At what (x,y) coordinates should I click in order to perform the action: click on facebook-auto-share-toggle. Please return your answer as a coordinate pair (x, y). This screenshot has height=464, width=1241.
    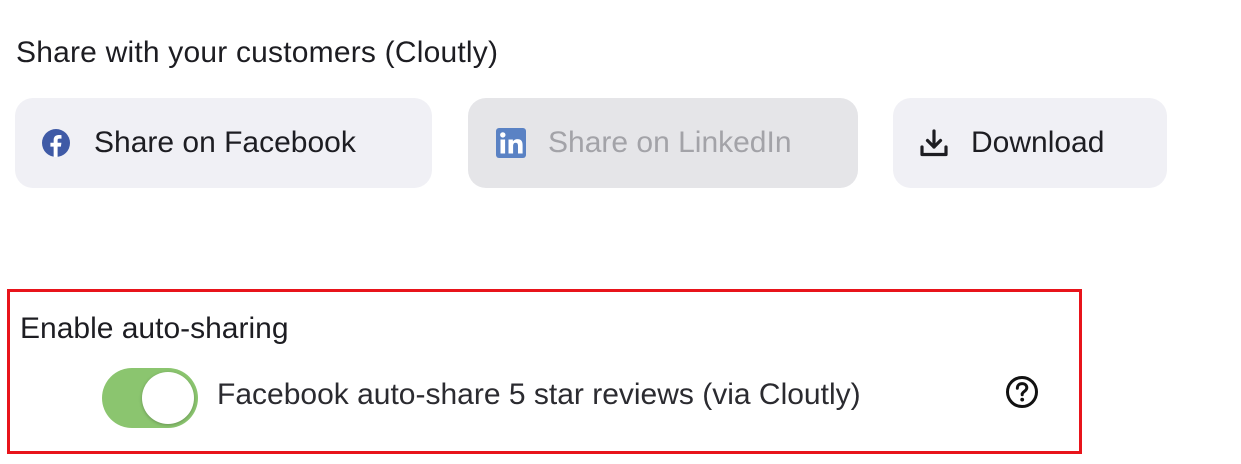
    Looking at the image, I should click on (150, 398).